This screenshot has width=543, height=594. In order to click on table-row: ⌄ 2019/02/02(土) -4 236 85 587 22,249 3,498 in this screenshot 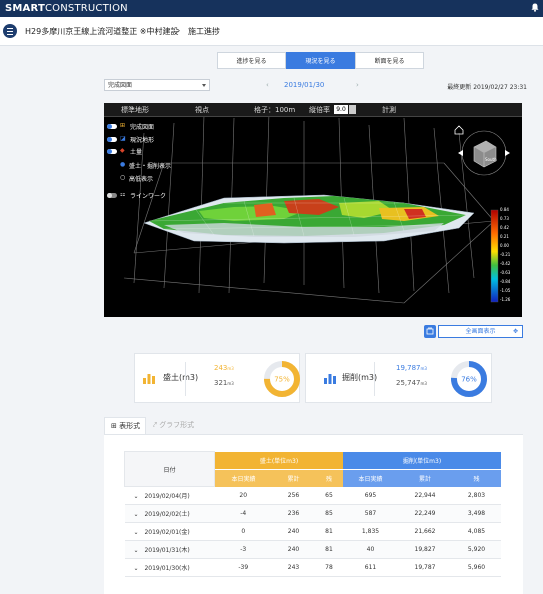, I will do `click(312, 513)`.